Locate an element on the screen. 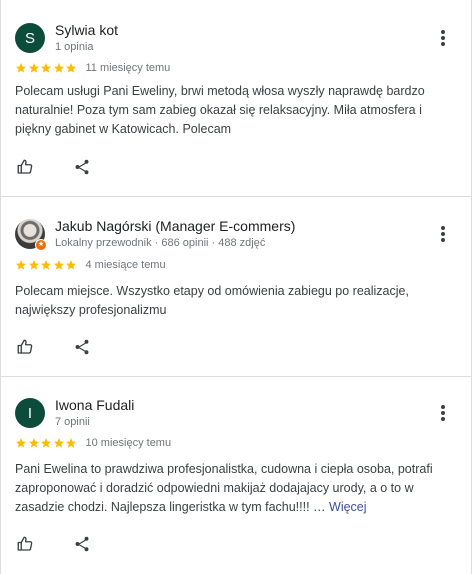 The image size is (472, 574). avatar-letter: I is located at coordinates (30, 413).